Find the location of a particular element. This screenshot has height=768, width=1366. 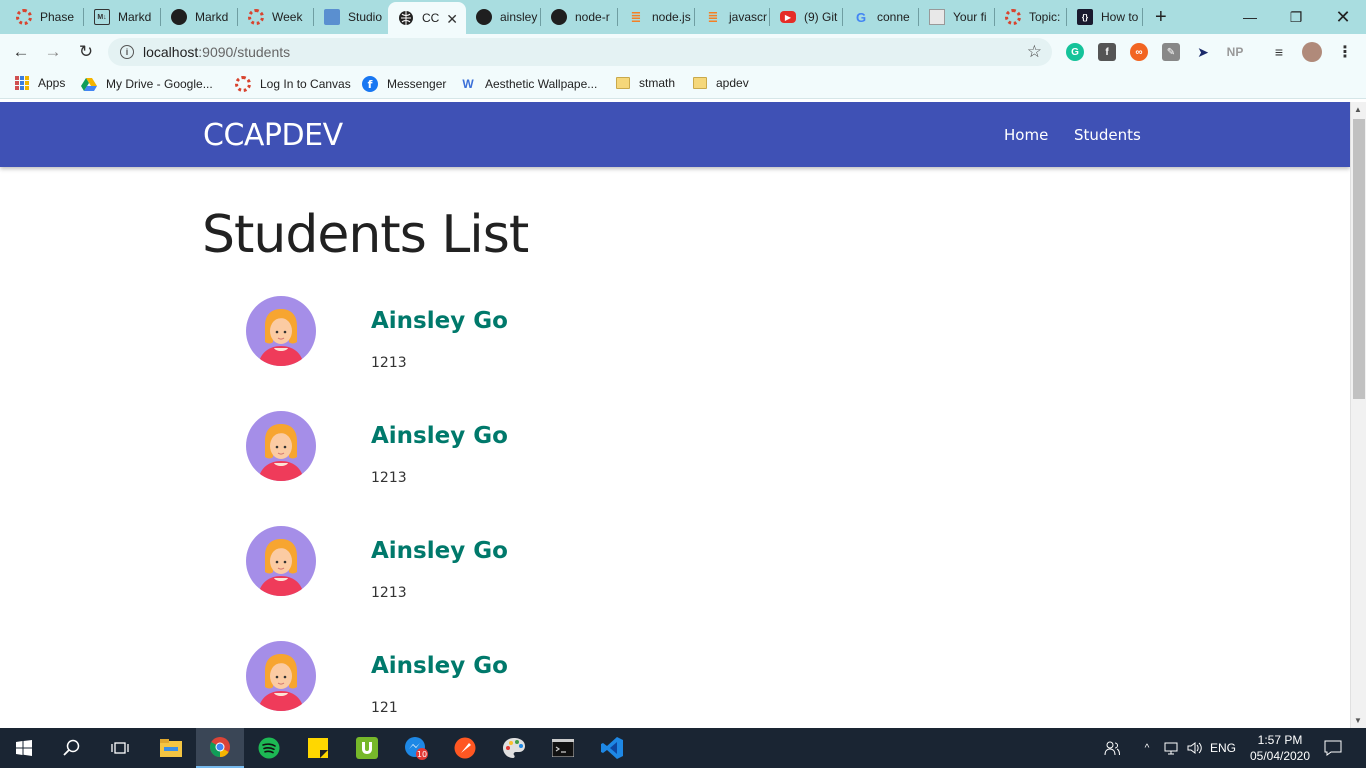

np-icon: NP is located at coordinates (1235, 52).